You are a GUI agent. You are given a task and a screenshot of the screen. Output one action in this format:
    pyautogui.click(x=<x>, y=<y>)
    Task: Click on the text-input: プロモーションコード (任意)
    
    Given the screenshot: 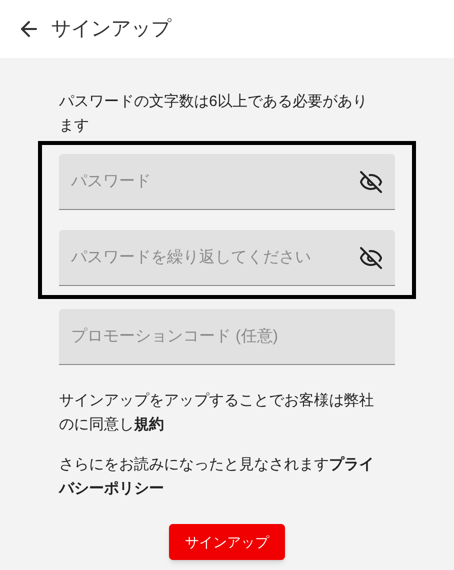 What is the action you would take?
    pyautogui.click(x=227, y=336)
    